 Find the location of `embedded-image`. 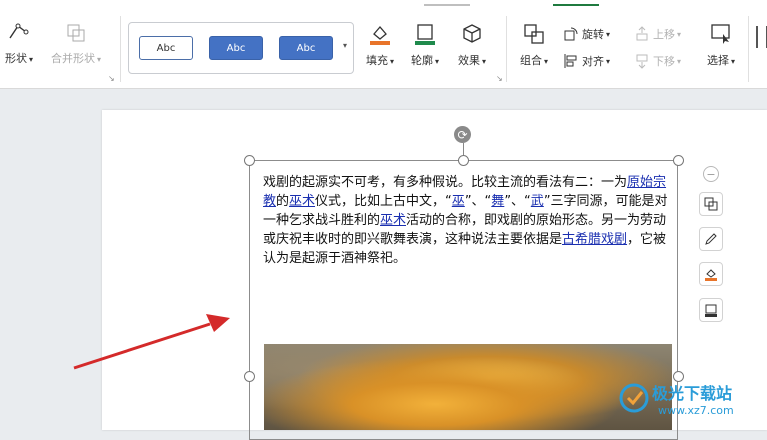

embedded-image is located at coordinates (468, 387).